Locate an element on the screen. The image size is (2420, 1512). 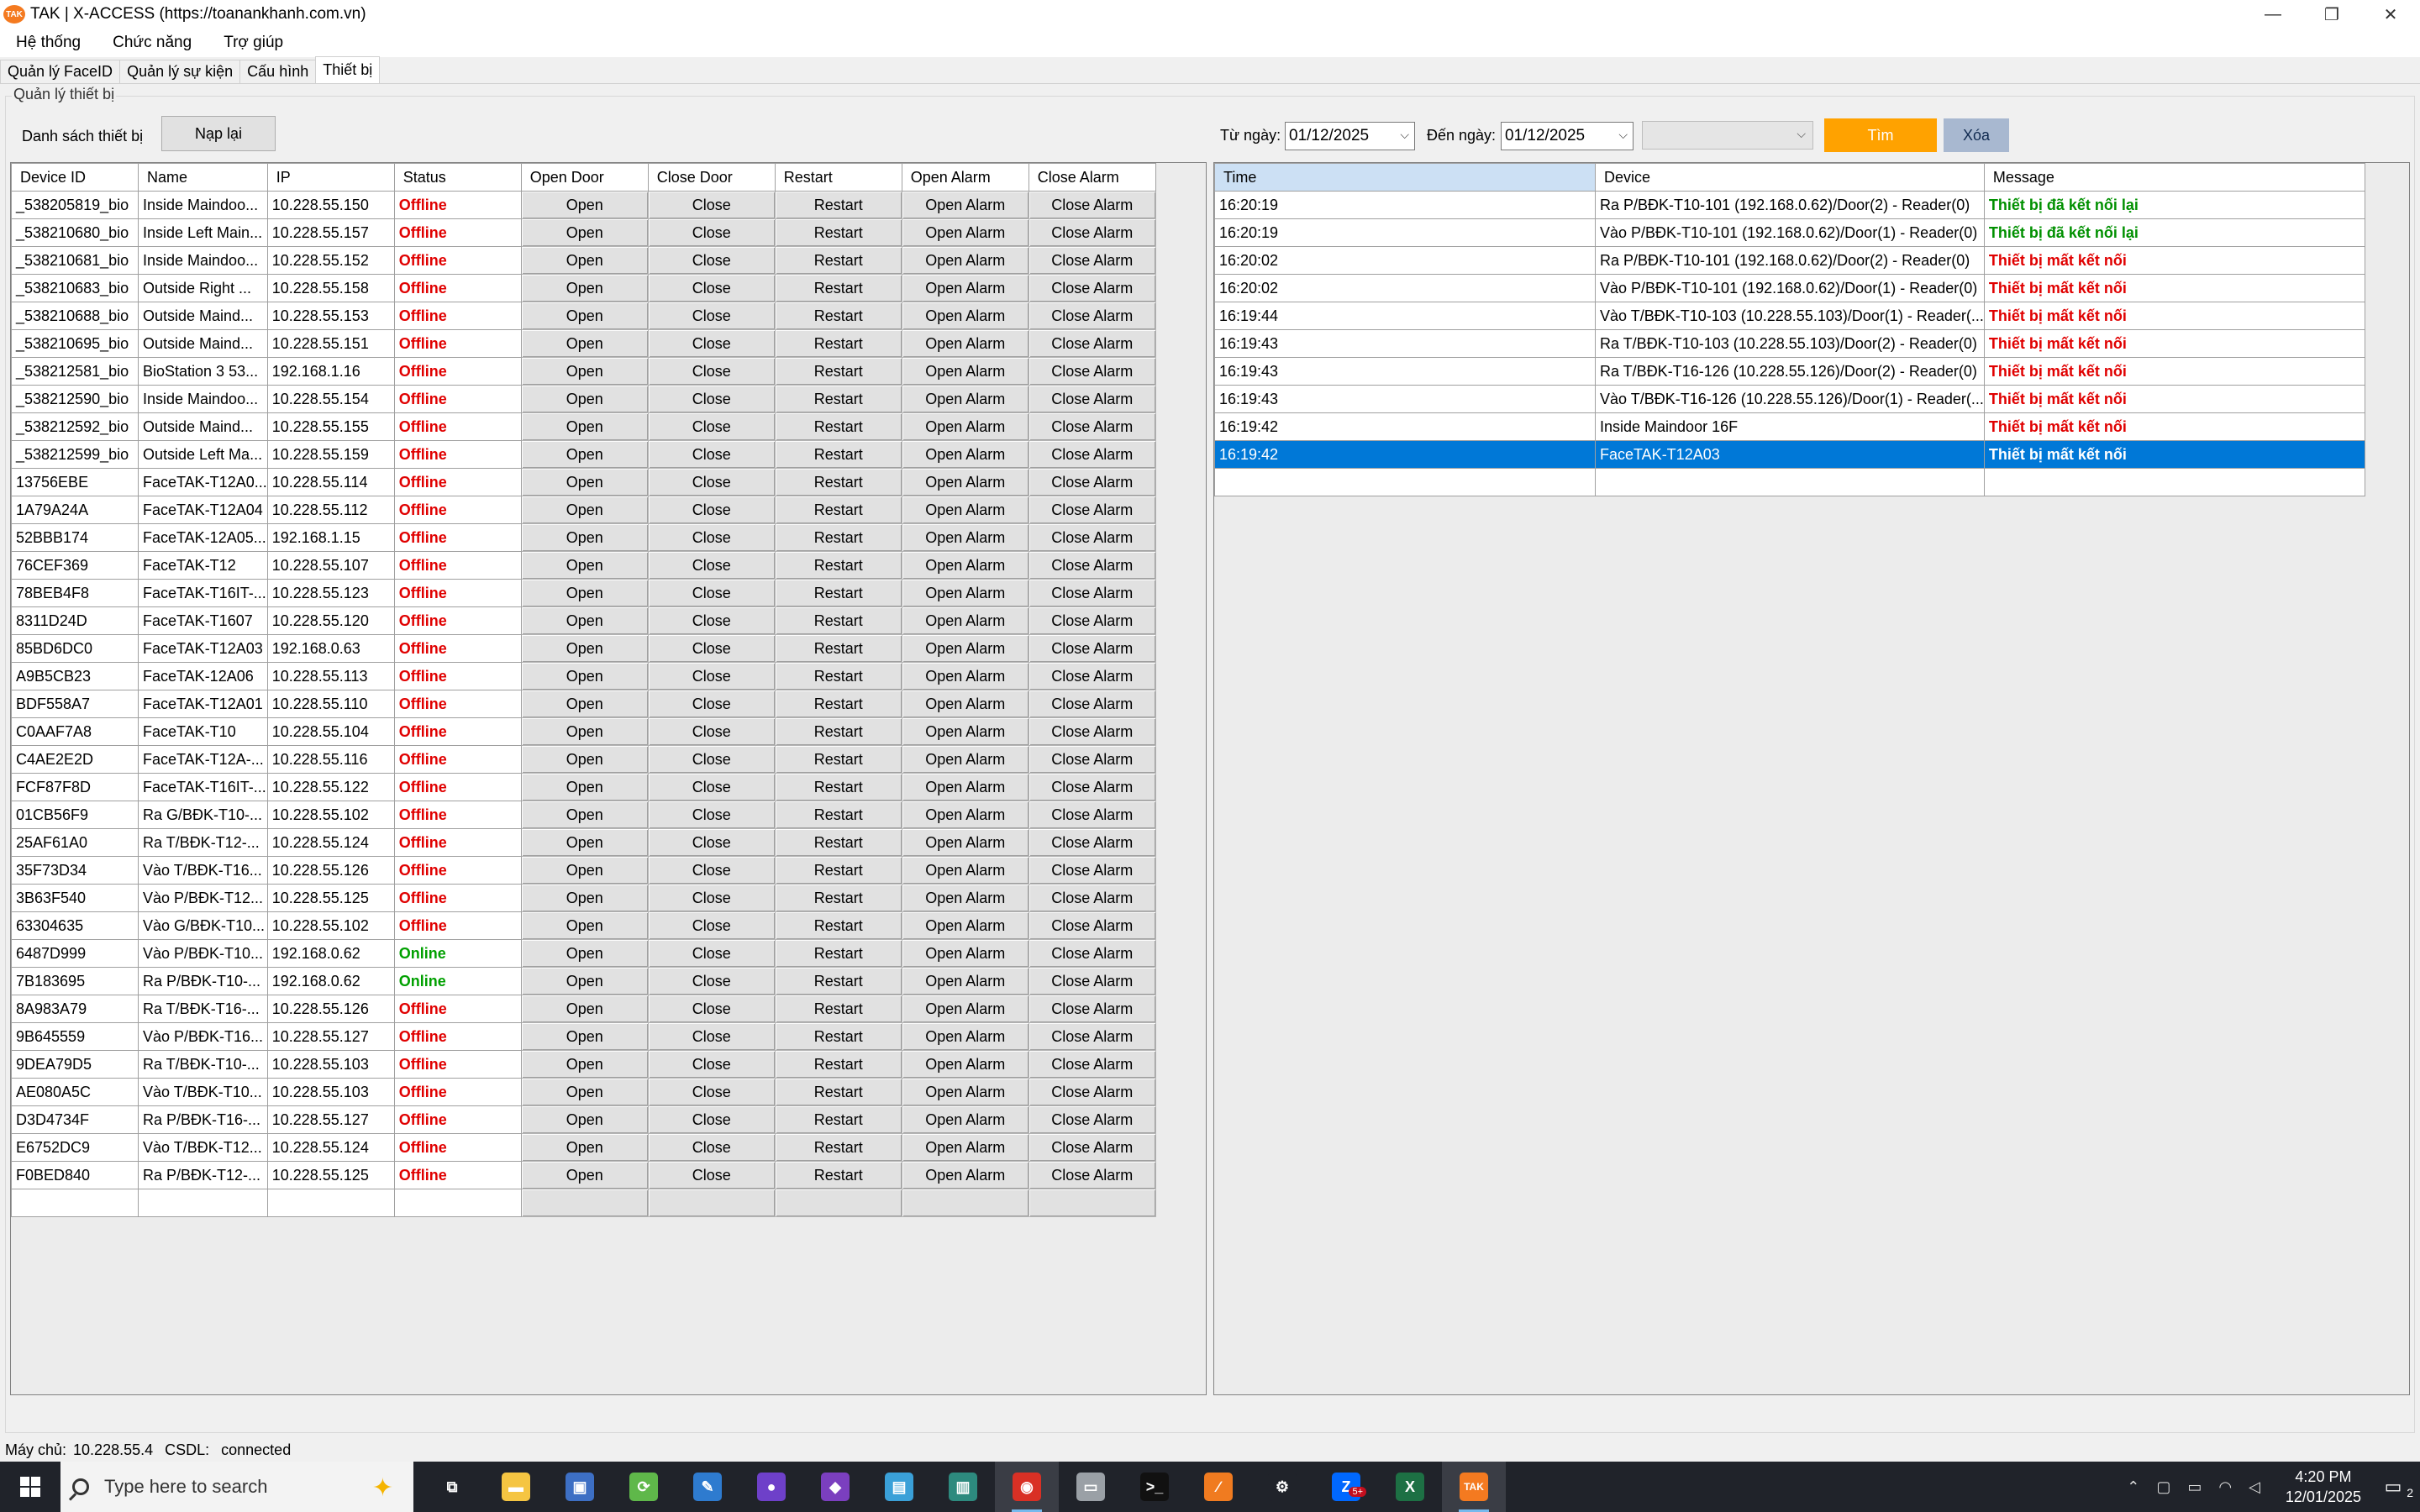
device-filter-dropdown: ⌵ is located at coordinates (1728, 135).